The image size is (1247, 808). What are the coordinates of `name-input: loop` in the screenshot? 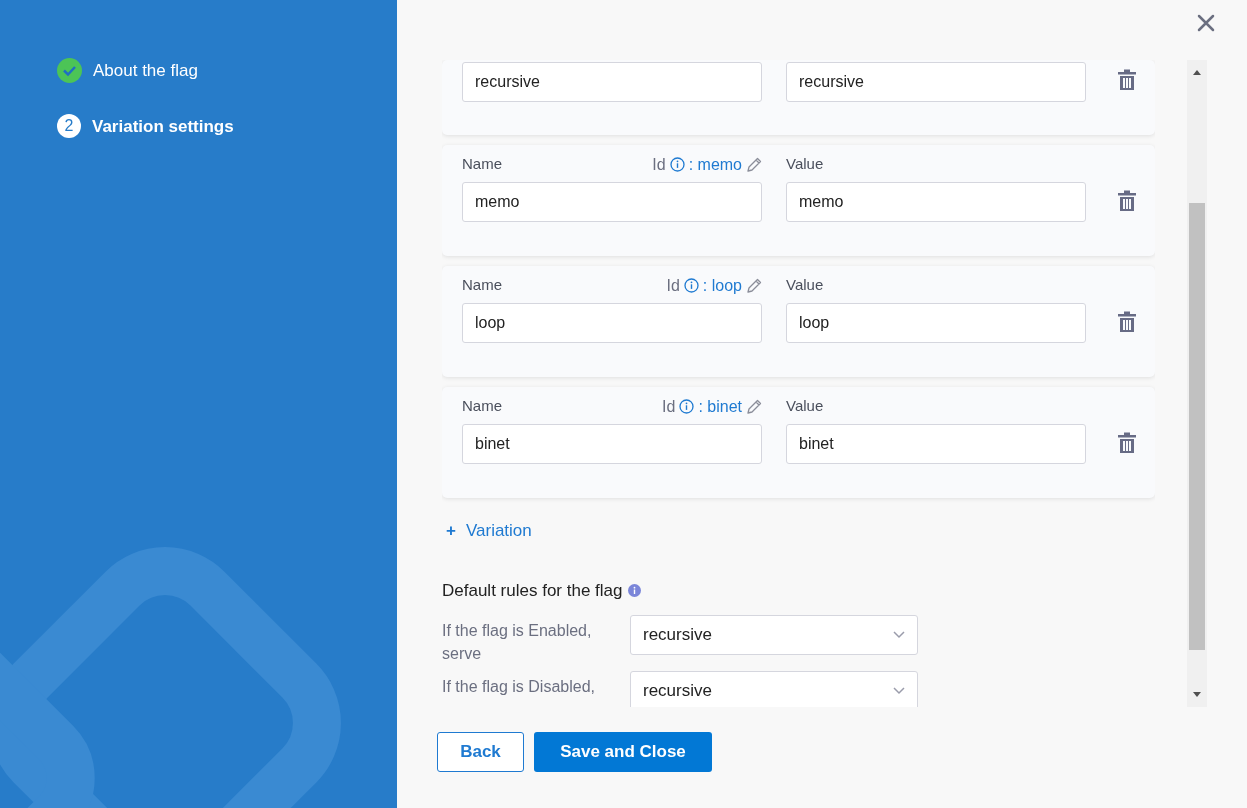 It's located at (612, 323).